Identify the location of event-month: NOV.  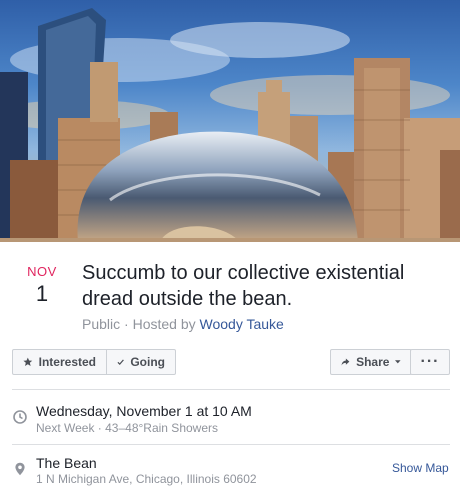
(42, 271).